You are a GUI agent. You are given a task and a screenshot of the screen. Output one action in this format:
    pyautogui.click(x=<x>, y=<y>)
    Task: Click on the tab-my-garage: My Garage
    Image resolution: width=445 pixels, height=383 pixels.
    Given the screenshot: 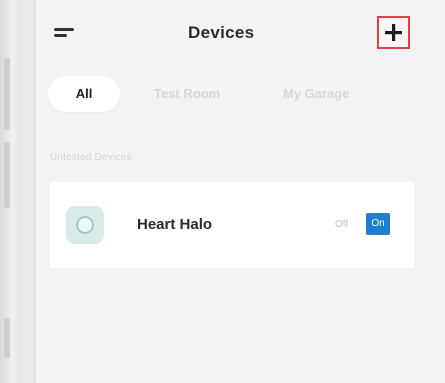 What is the action you would take?
    pyautogui.click(x=343, y=94)
    